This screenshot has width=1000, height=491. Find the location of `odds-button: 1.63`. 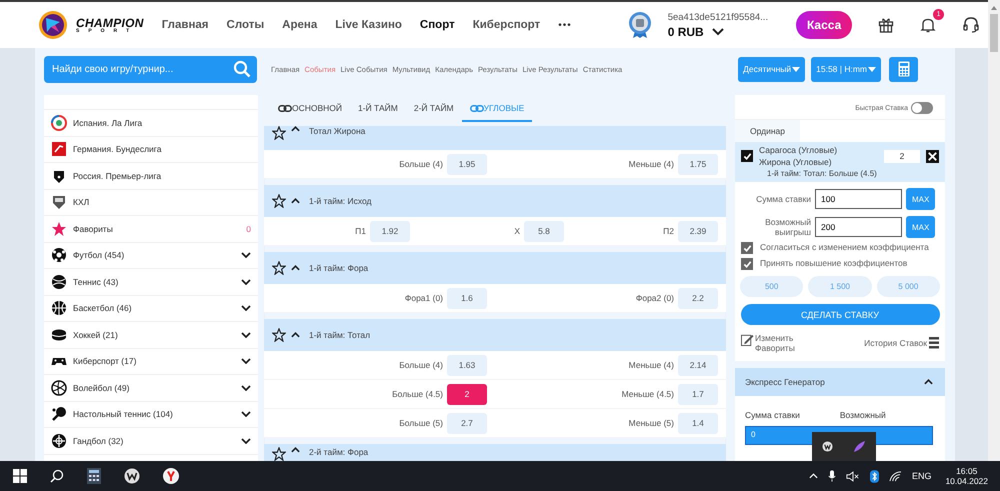

odds-button: 1.63 is located at coordinates (467, 365).